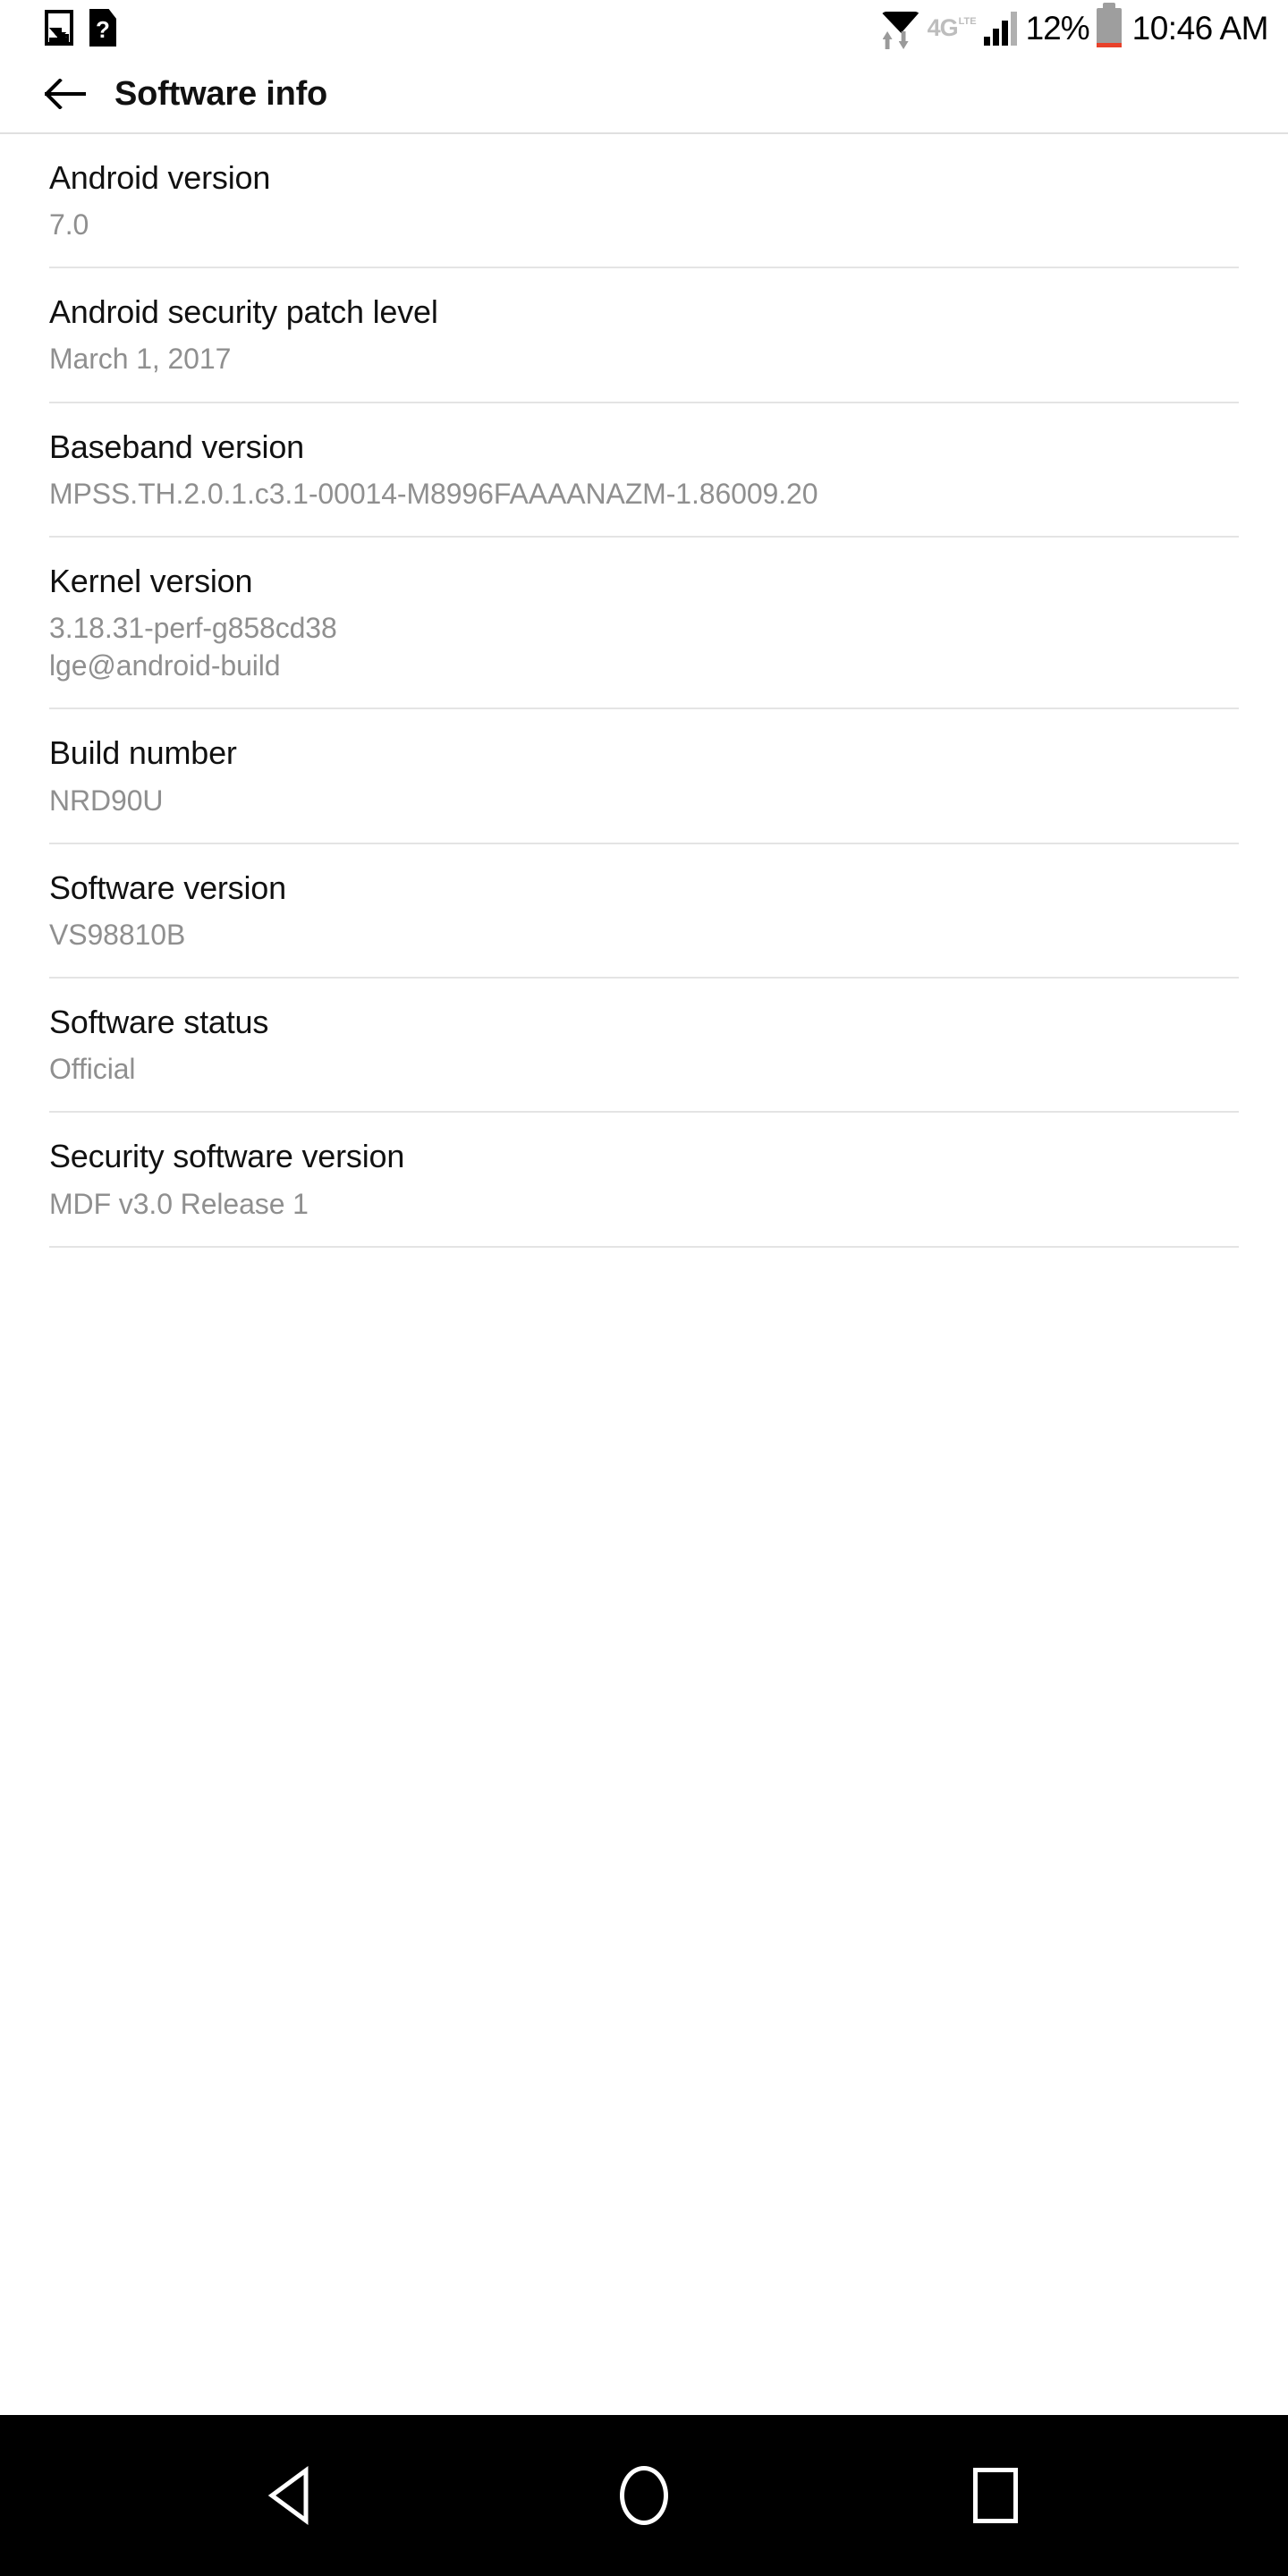 This screenshot has height=2576, width=1288. What do you see at coordinates (176, 446) in the screenshot?
I see `list-item-title: Baseband version` at bounding box center [176, 446].